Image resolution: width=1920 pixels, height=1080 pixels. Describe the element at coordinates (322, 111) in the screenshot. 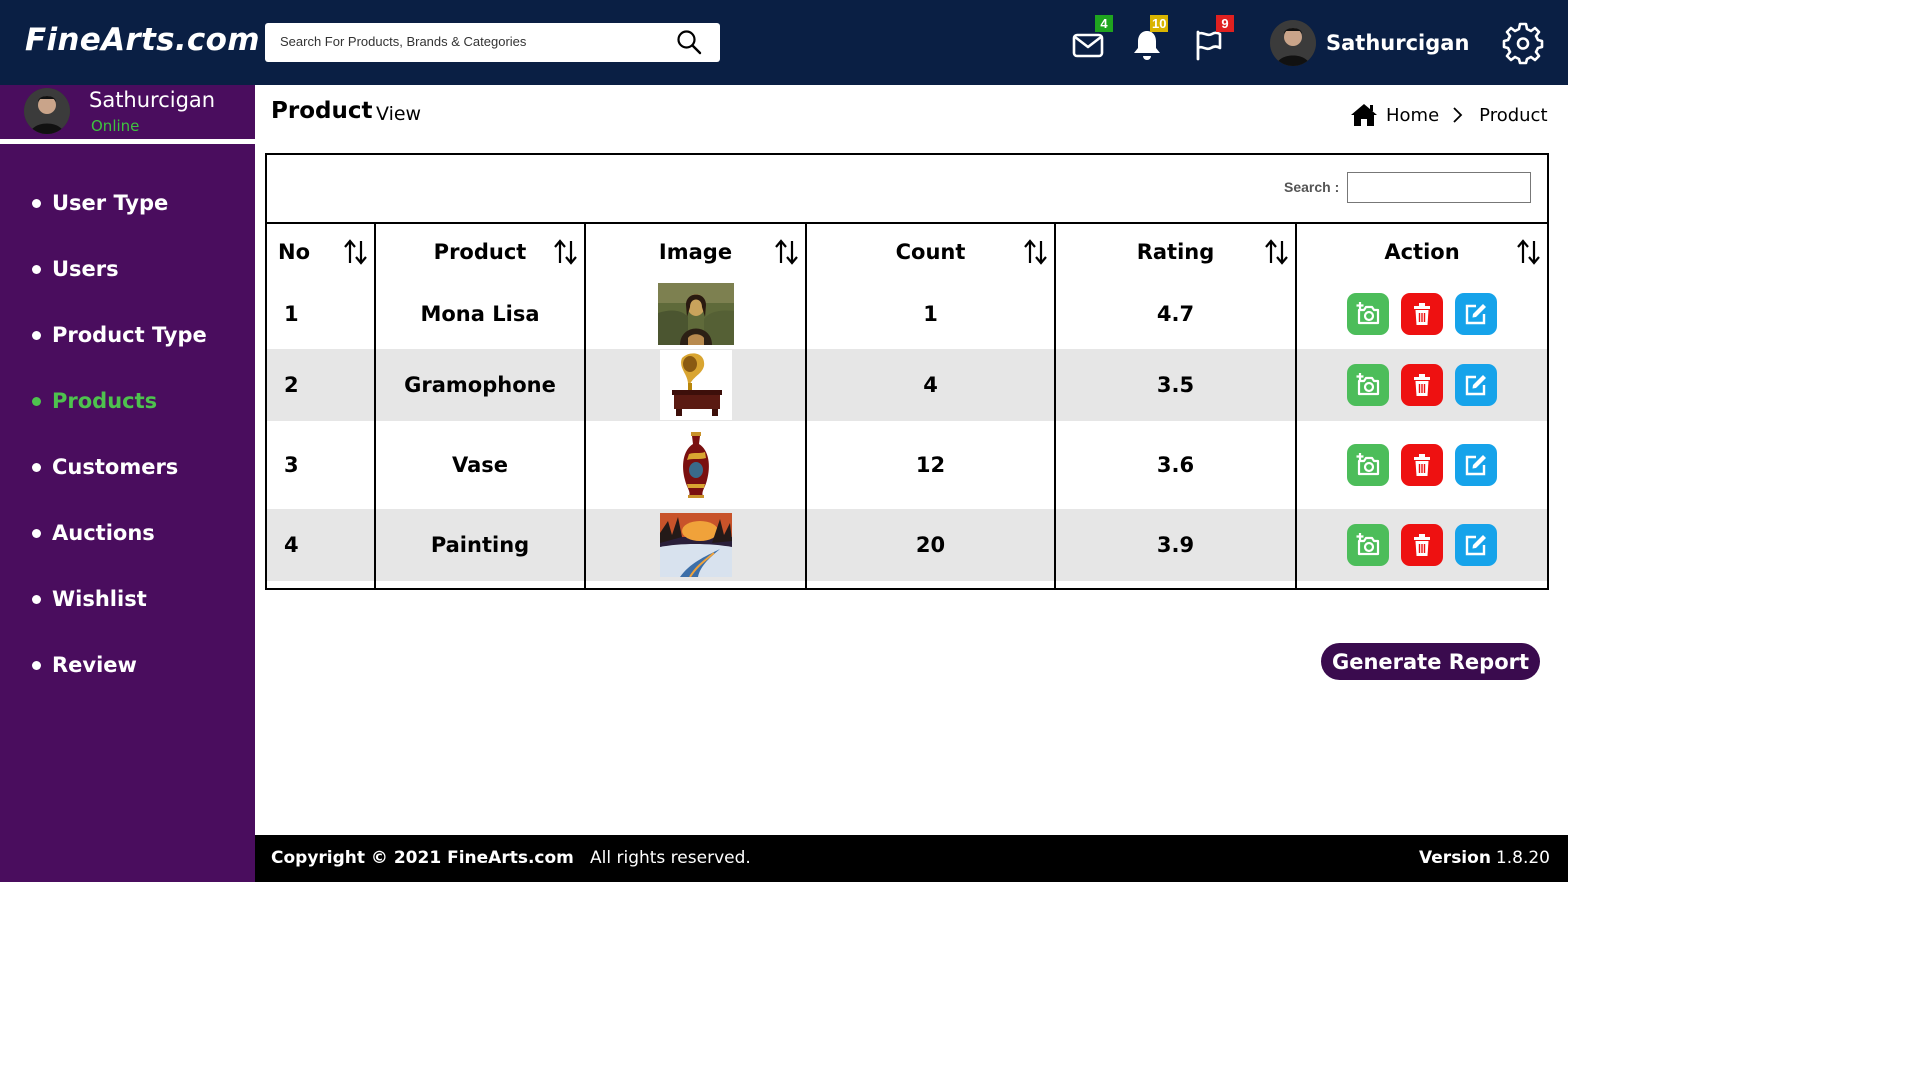

I see `page-title: Product` at that location.